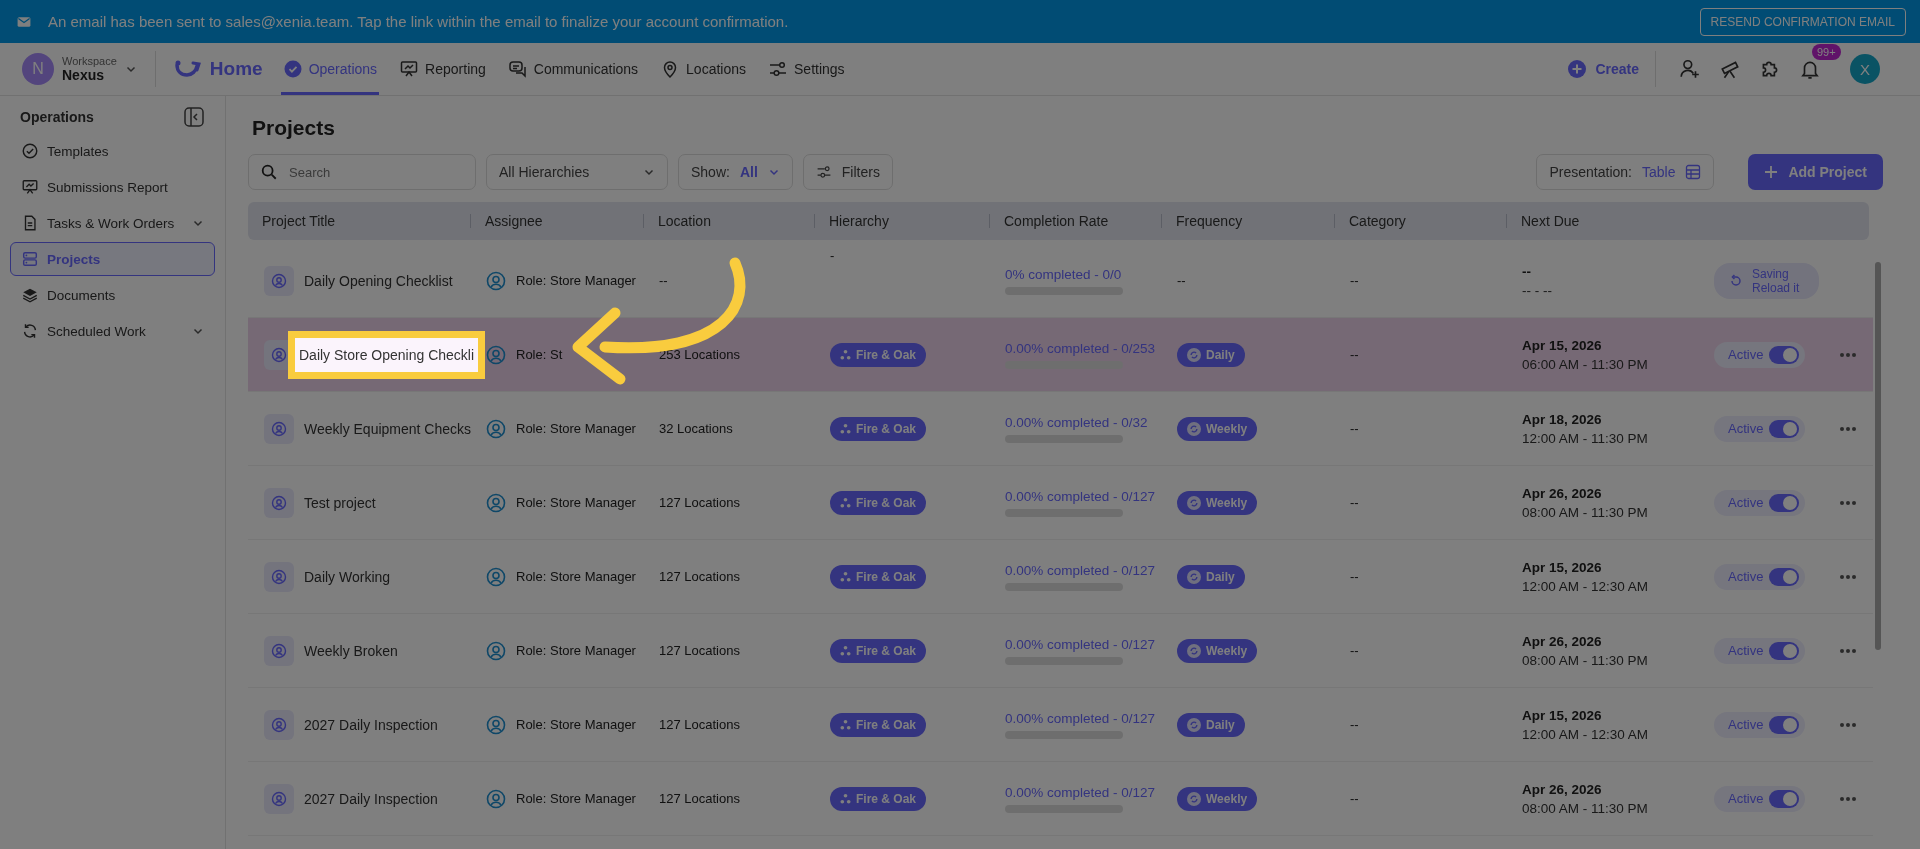  What do you see at coordinates (1730, 69) in the screenshot?
I see `telescope-icon` at bounding box center [1730, 69].